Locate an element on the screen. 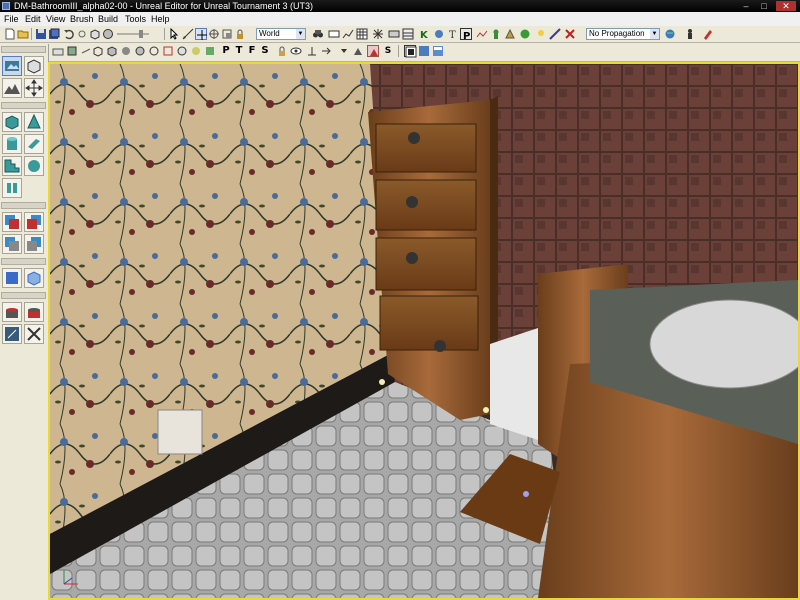  matinee-icon is located at coordinates (482, 34).